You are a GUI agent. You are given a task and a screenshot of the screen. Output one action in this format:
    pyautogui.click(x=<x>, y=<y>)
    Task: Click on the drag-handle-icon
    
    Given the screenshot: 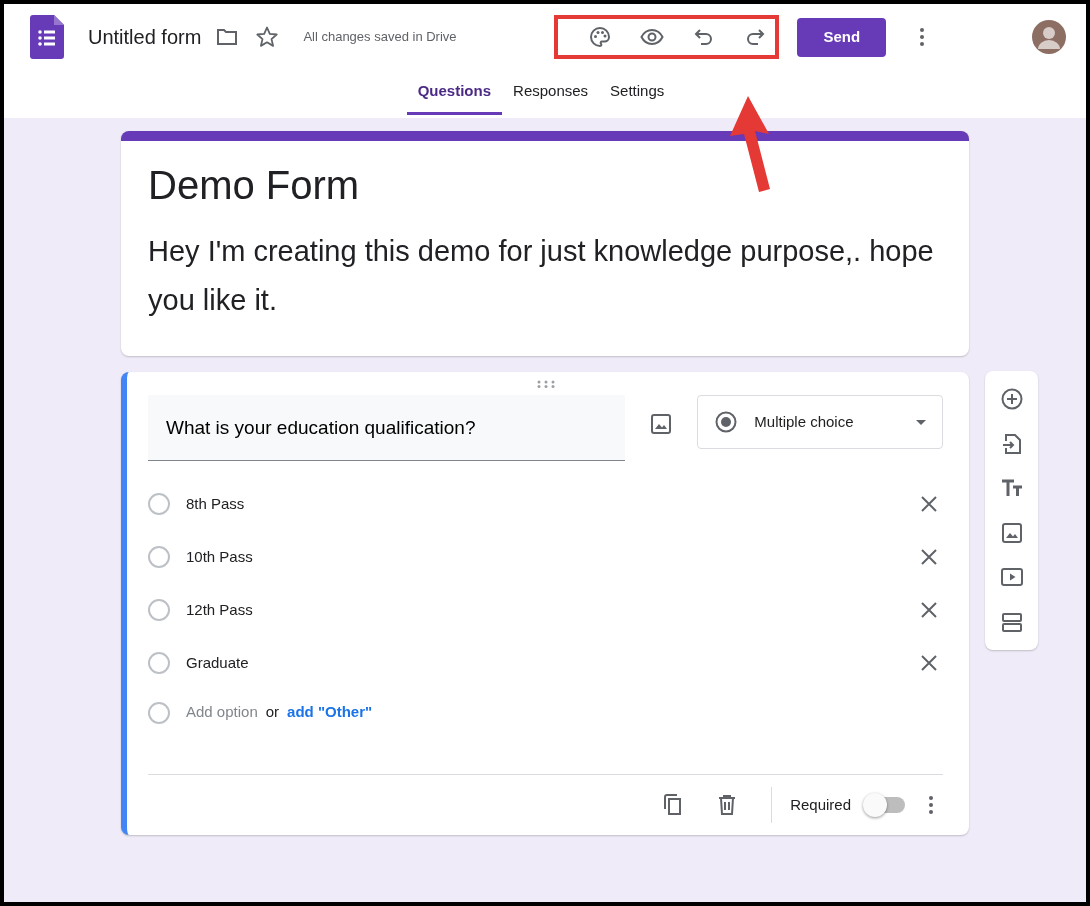 What is the action you would take?
    pyautogui.click(x=545, y=383)
    